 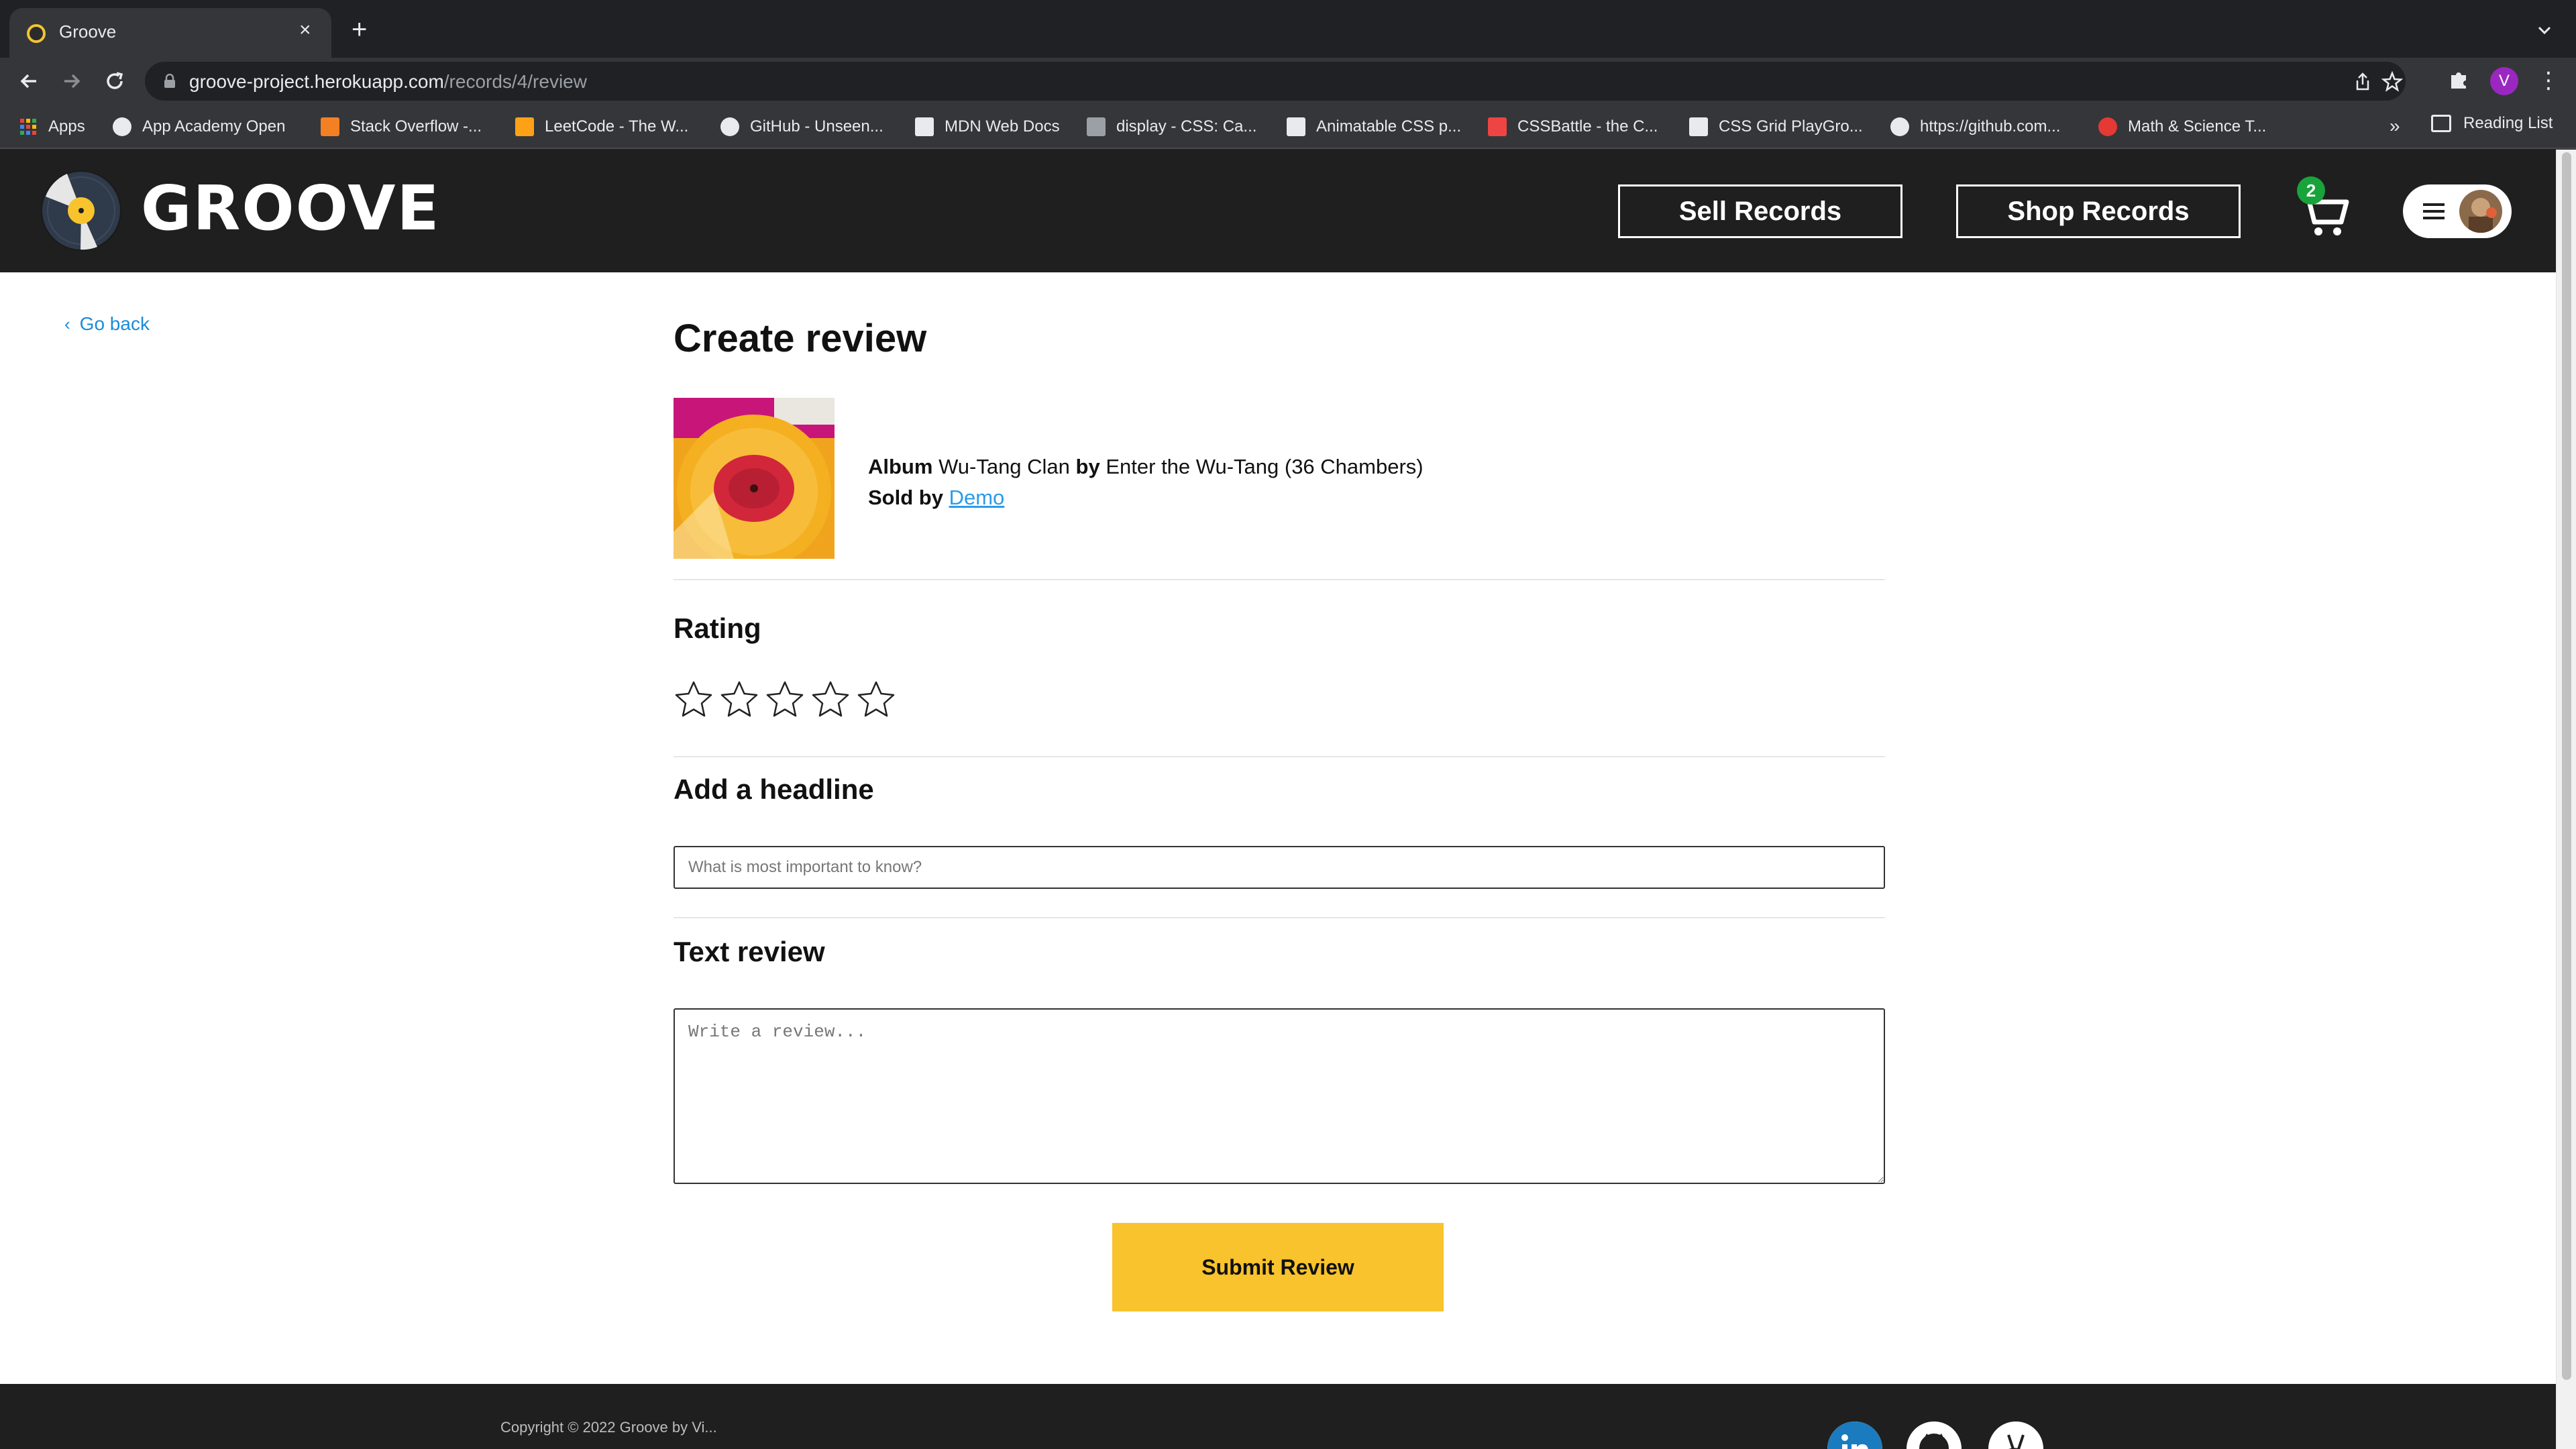 I want to click on url-host: groove-project.herokuapp.com, so click(x=316, y=81).